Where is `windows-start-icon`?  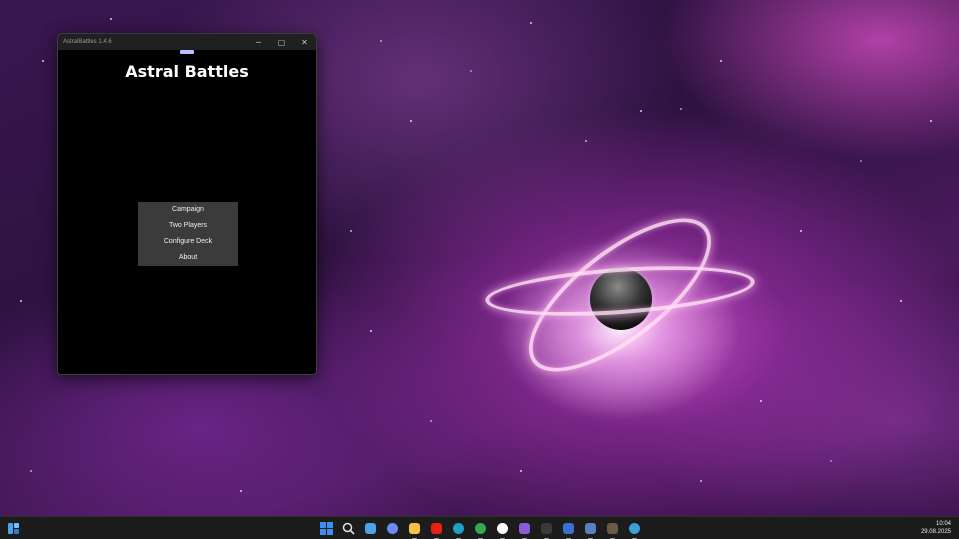
windows-start-icon is located at coordinates (326, 528).